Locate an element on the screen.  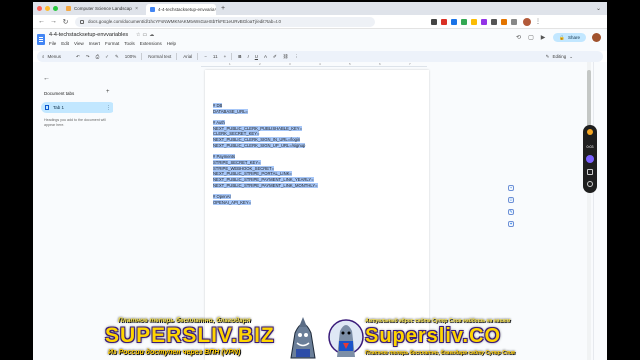
sidebar-item-tab-1: Tab 1 ⋮ is located at coordinates (78, 107).